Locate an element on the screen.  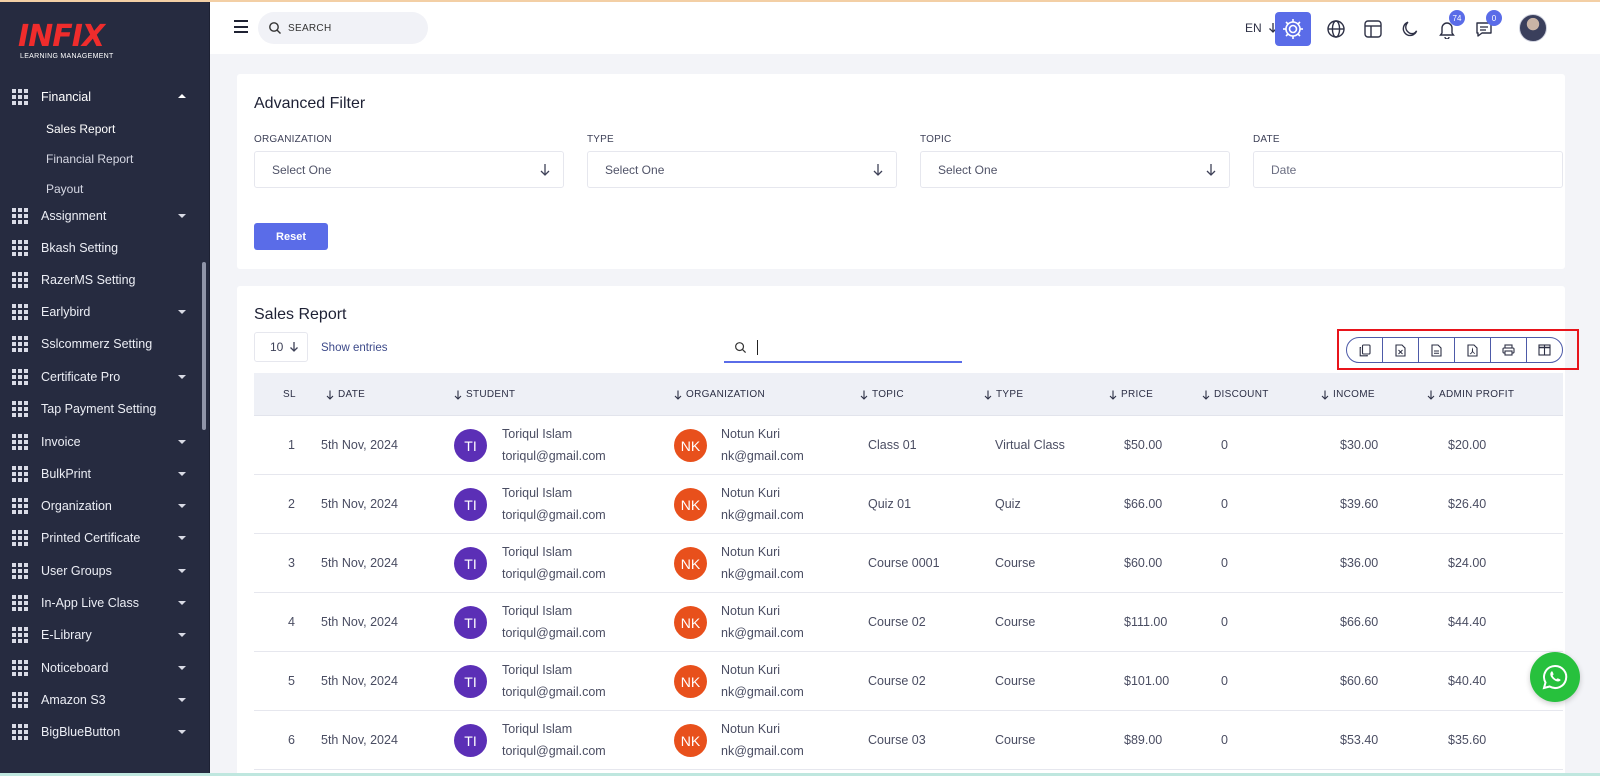
sidebar-item-label: E-Library is located at coordinates (66, 635).